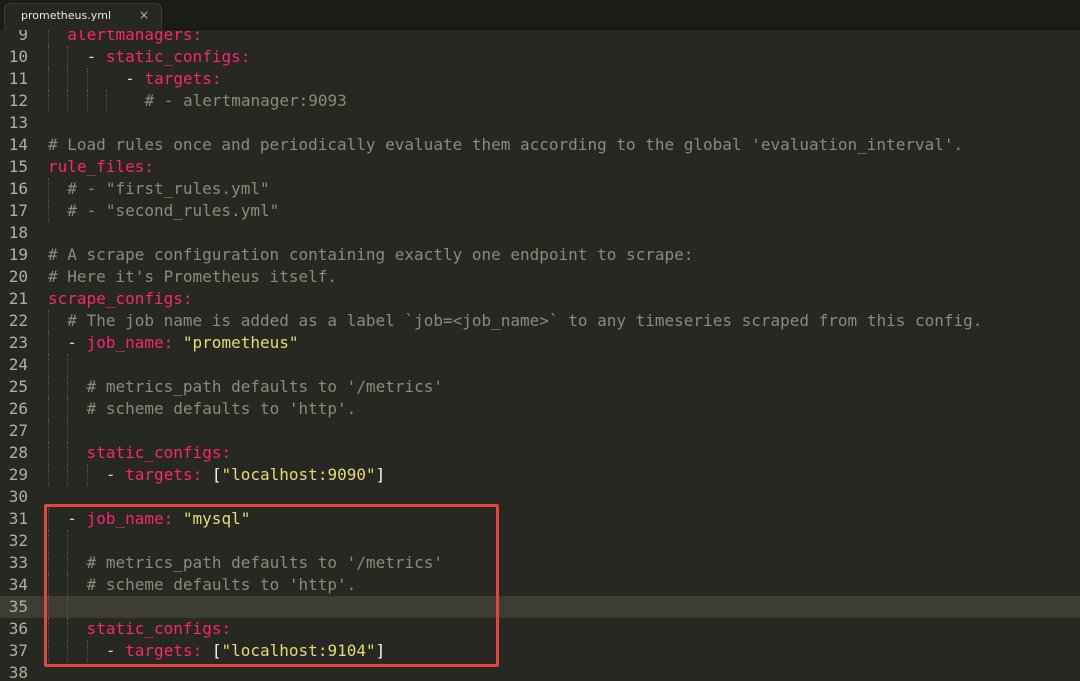  I want to click on line-code: scrape_configs:, so click(120, 299).